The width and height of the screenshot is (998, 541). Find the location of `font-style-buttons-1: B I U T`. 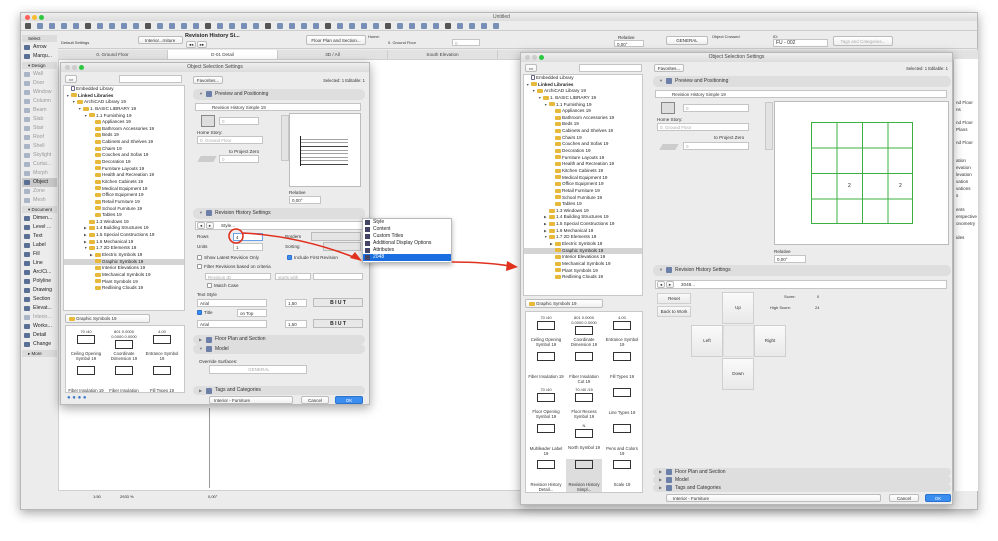

font-style-buttons-1: B I U T is located at coordinates (338, 302).